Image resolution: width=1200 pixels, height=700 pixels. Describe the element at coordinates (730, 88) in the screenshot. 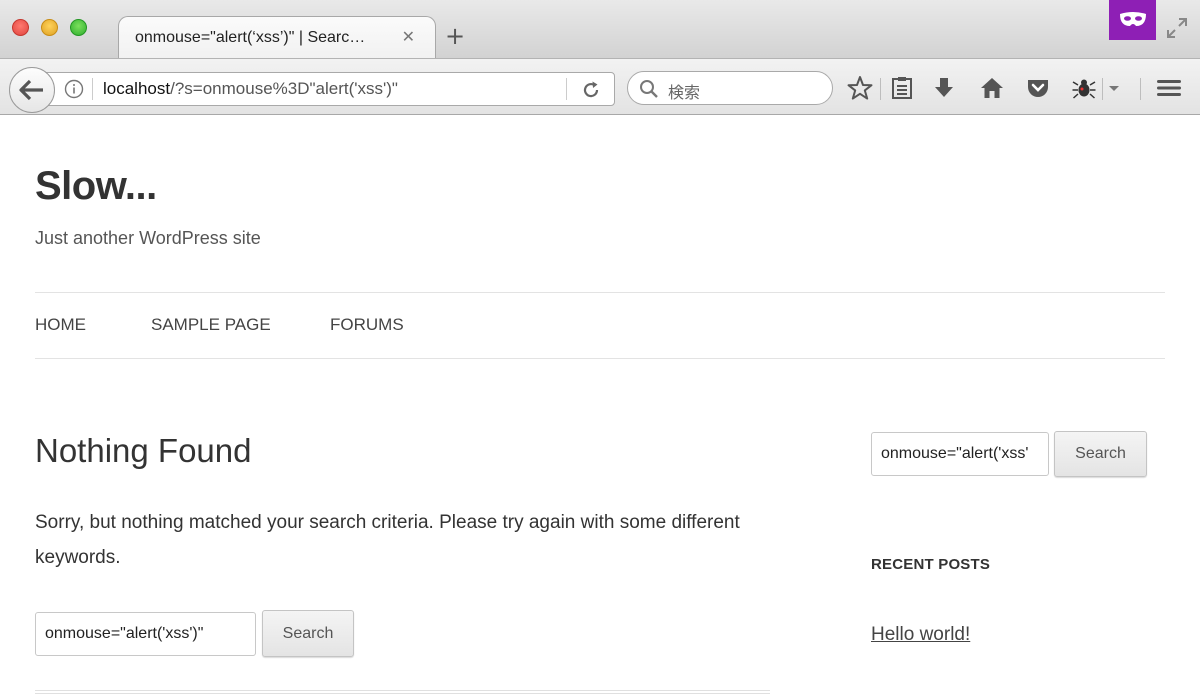

I see `browser-search-bar: 検索` at that location.